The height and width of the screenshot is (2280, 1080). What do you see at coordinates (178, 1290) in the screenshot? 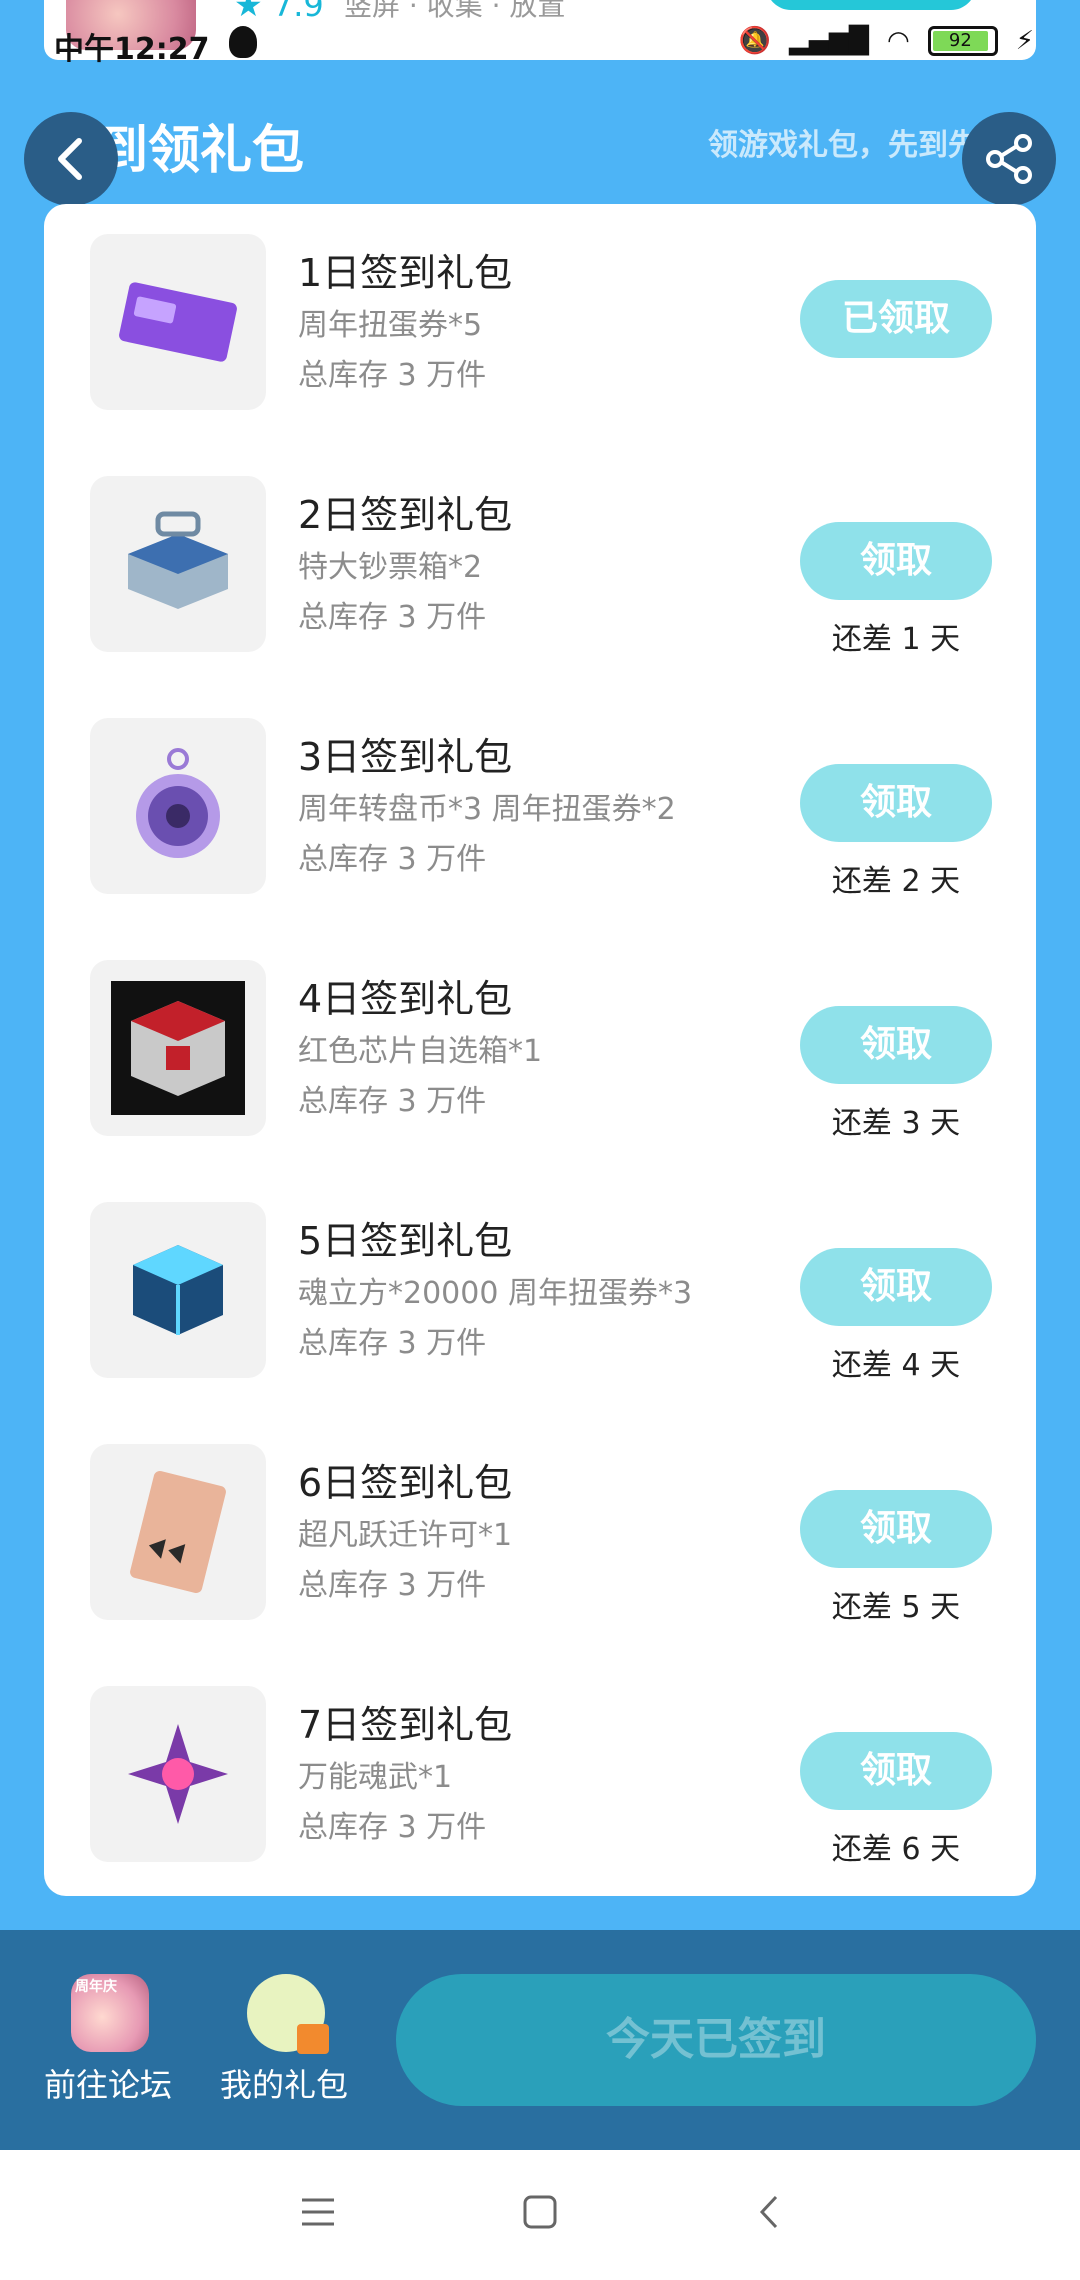
I see `soul-cube-icon` at bounding box center [178, 1290].